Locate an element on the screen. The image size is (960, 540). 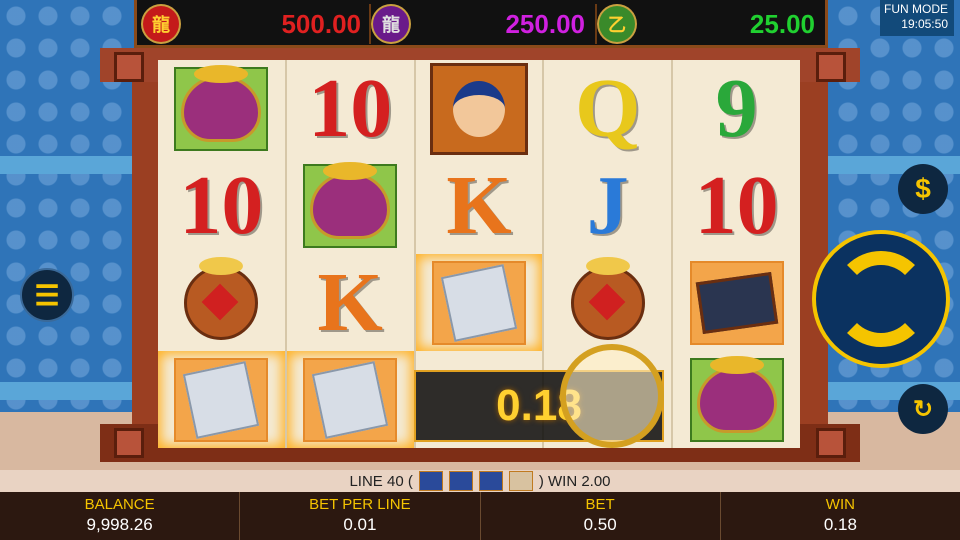
win-display: WIN 0.18 is located at coordinates (840, 516).